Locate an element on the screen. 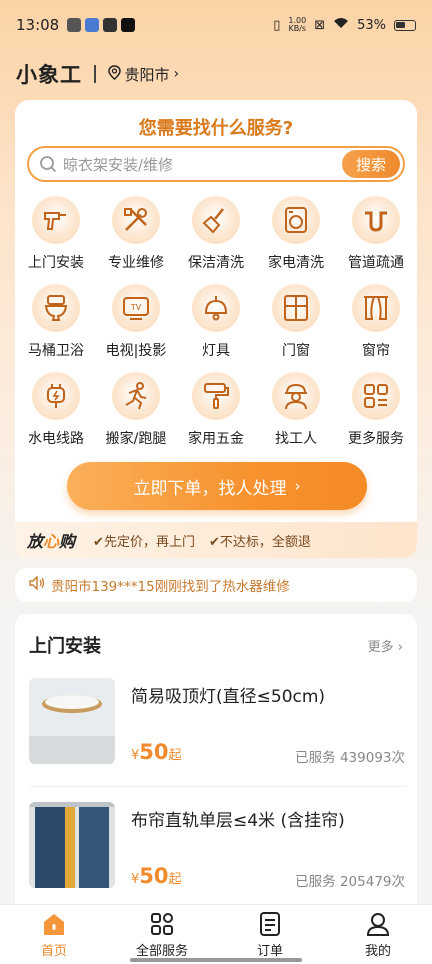 This screenshot has height=964, width=432. service-item: 上门安装 is located at coordinates (56, 236).